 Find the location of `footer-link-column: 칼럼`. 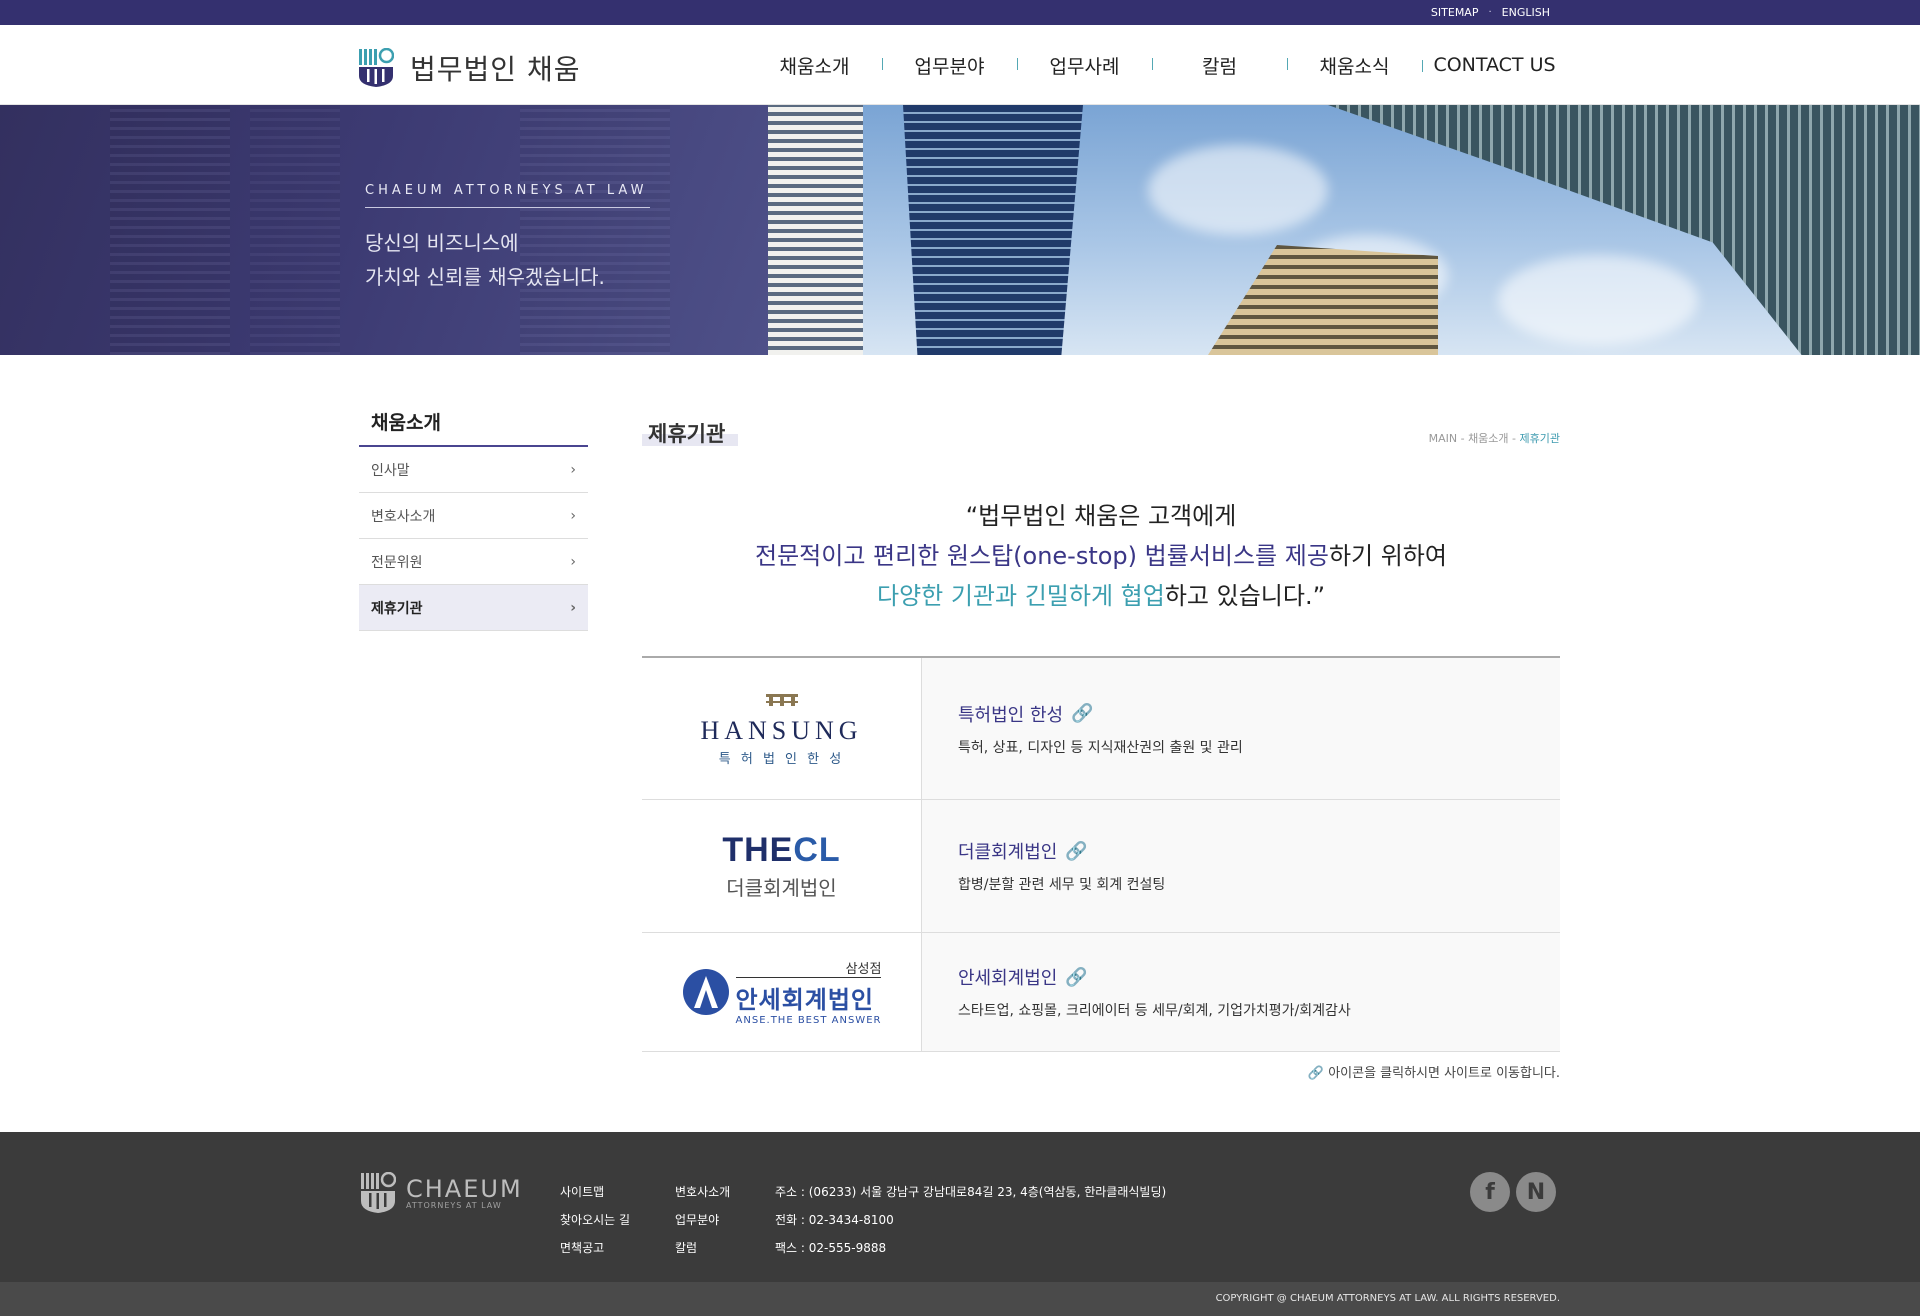

footer-link-column: 칼럼 is located at coordinates (702, 1248).